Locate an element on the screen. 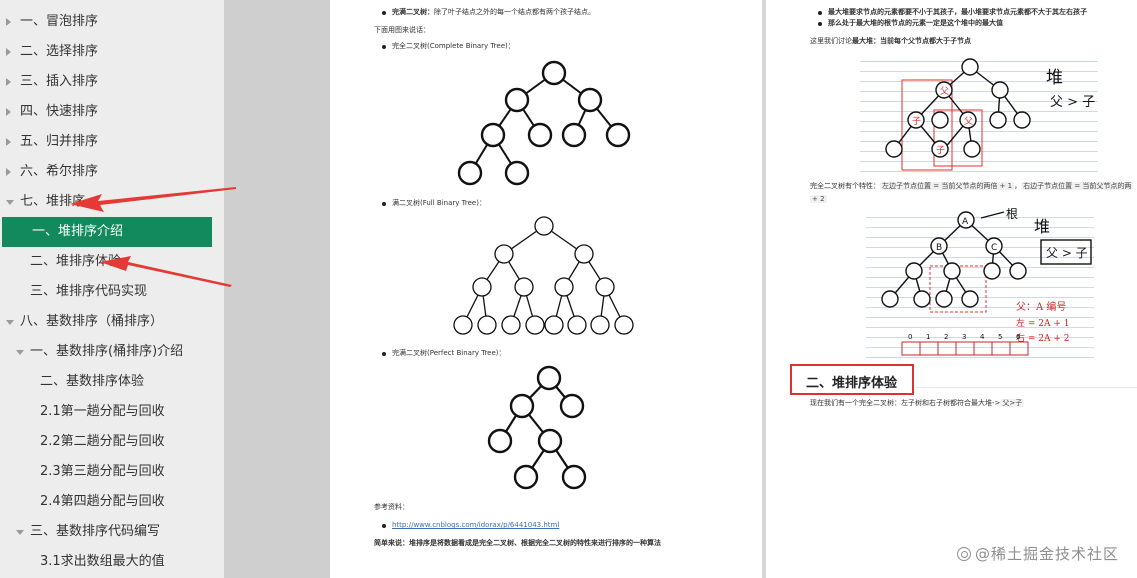 This screenshot has height=578, width=1137. sidebar-item: 五、归并排序 is located at coordinates (112, 142).